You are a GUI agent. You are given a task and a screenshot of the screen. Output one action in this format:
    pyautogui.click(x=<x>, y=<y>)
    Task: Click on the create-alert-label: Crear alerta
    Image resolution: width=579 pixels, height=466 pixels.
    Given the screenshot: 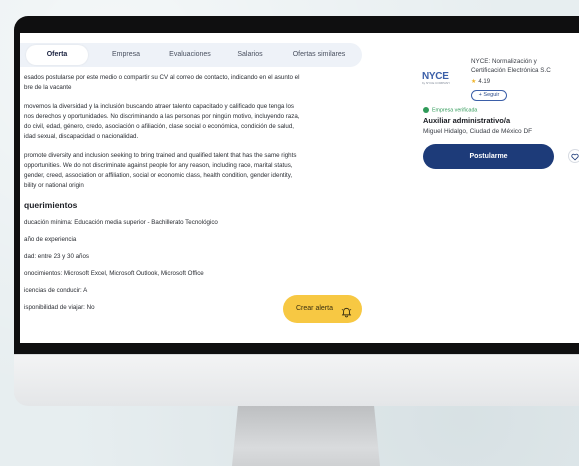 What is the action you would take?
    pyautogui.click(x=314, y=308)
    